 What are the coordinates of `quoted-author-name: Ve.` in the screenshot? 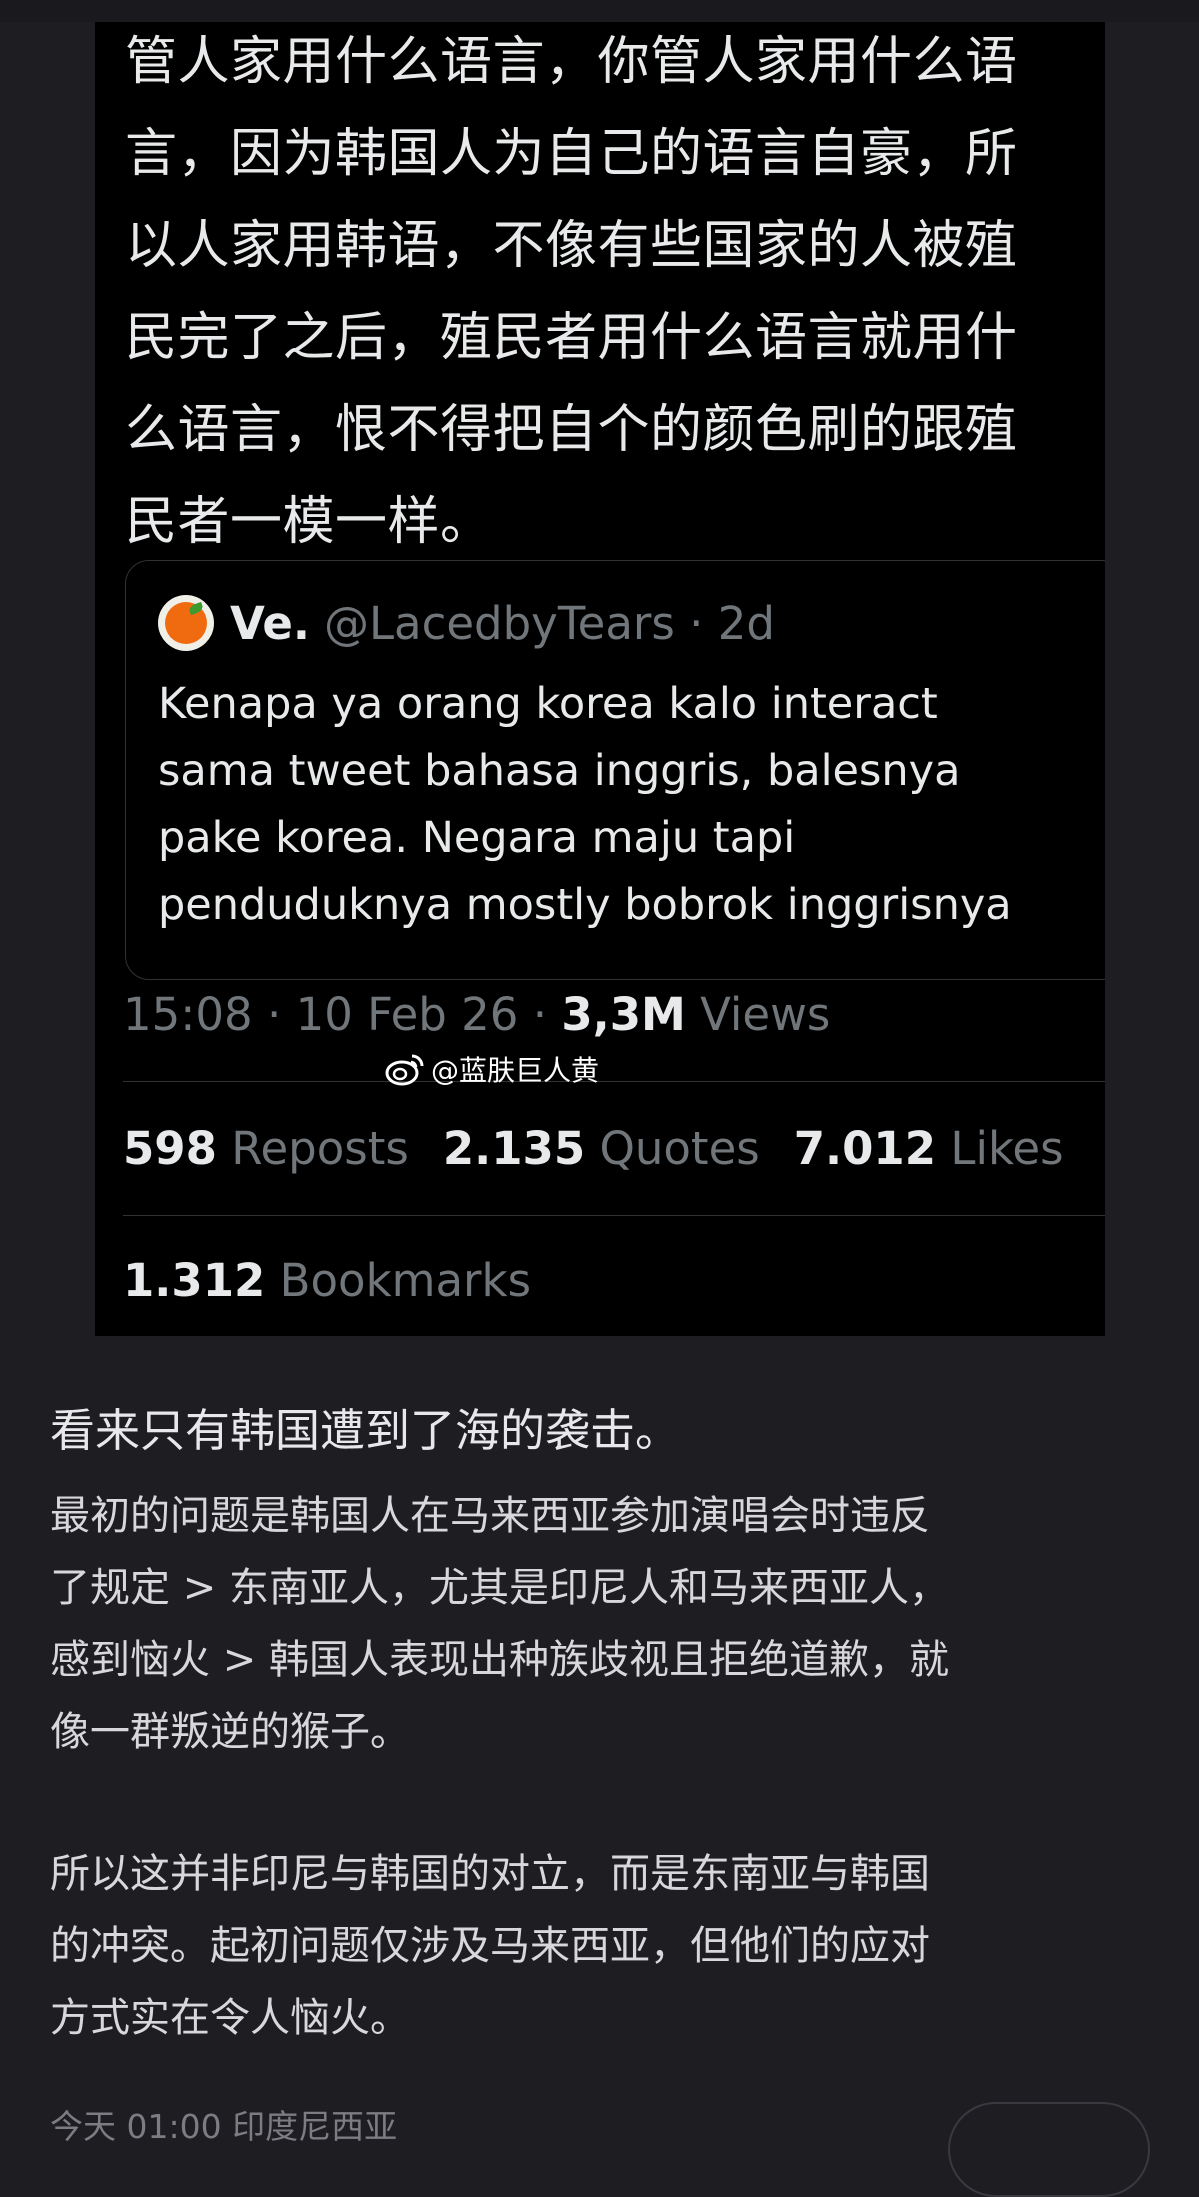 It's located at (270, 623).